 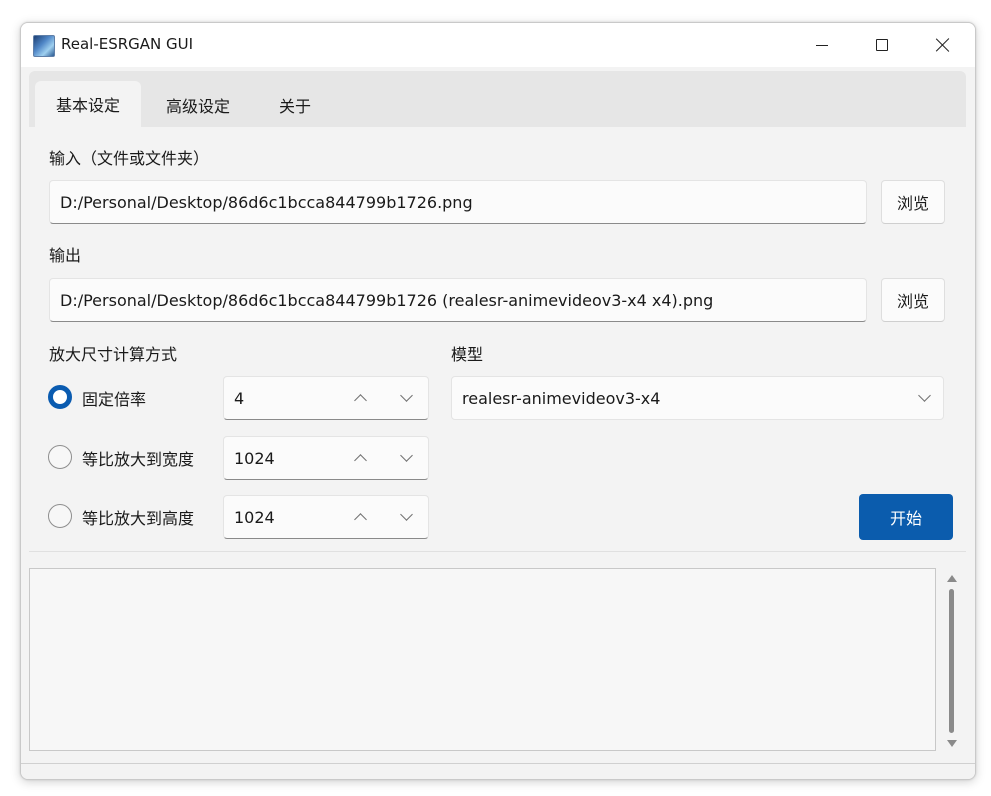 I want to click on radio-fixed-ratio-label: 固定倍率, so click(x=114, y=399).